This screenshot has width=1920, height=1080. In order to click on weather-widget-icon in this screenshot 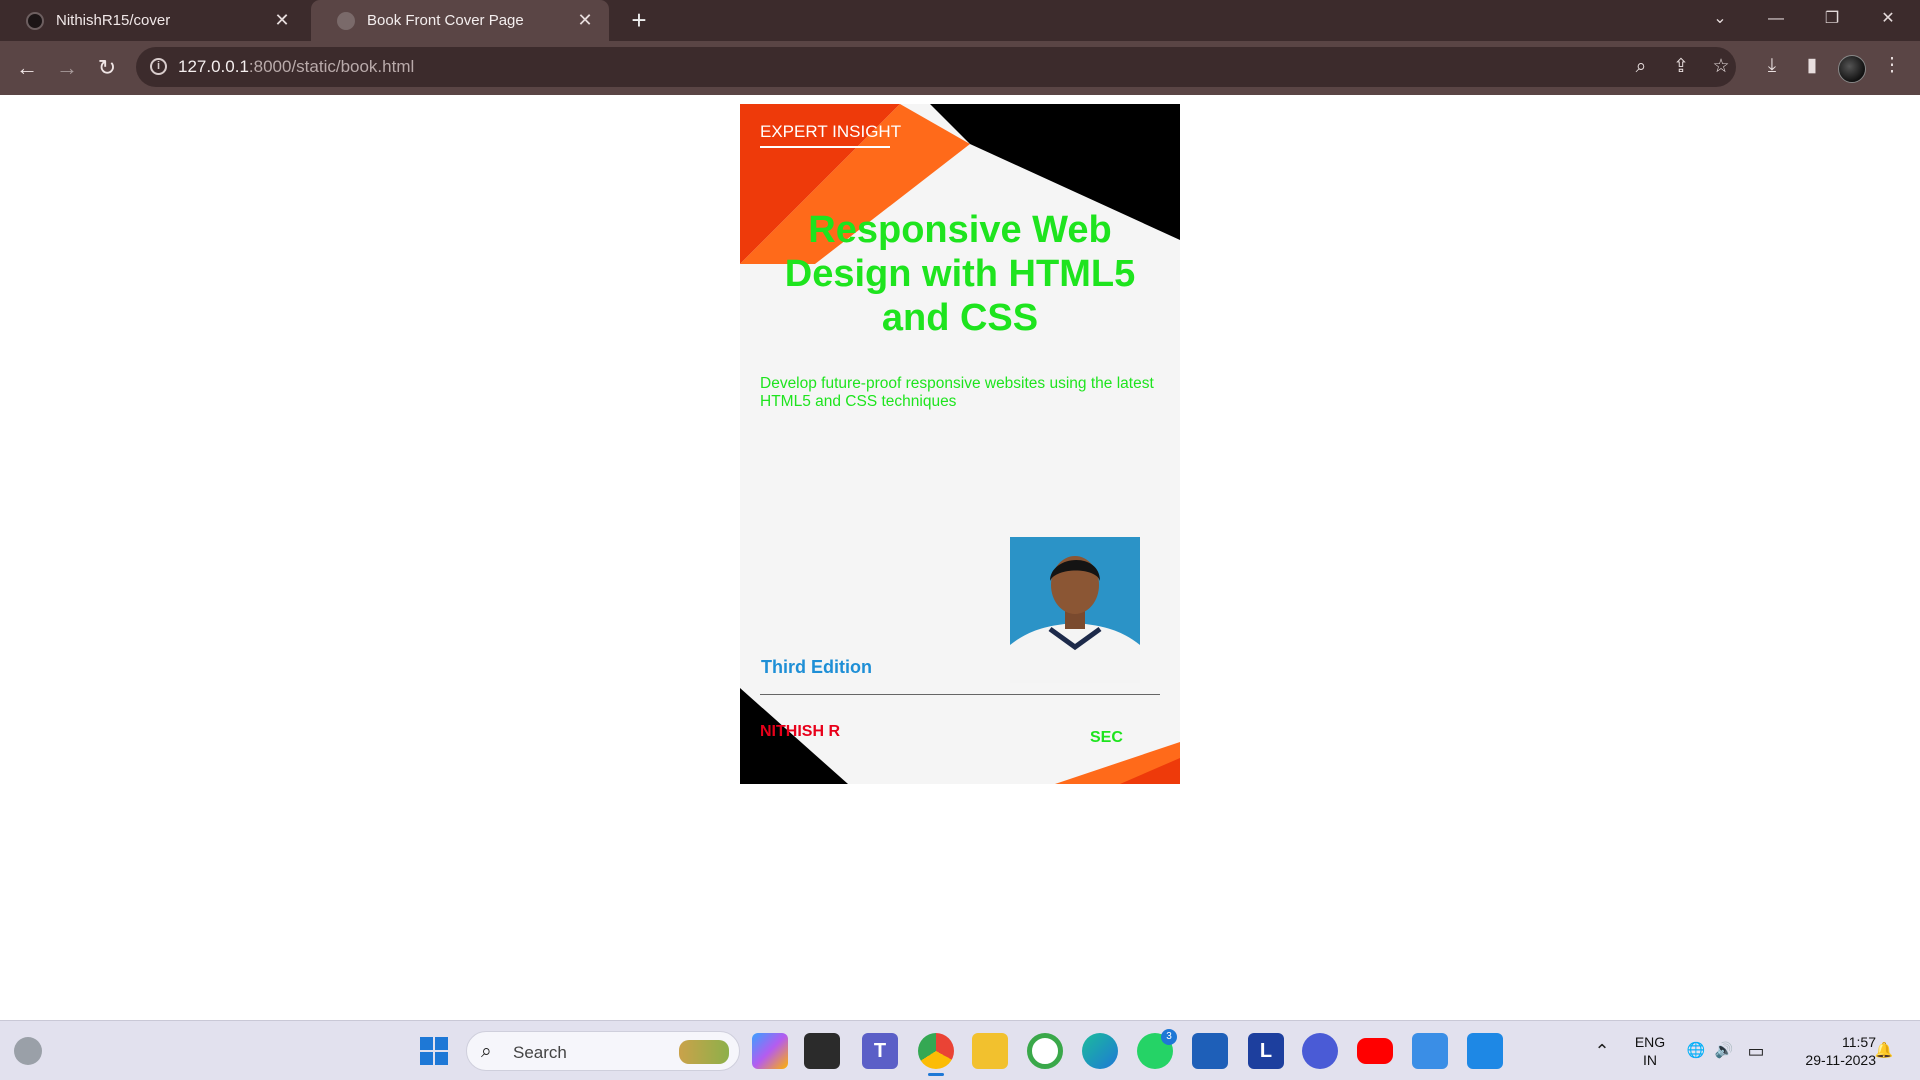, I will do `click(28, 1051)`.